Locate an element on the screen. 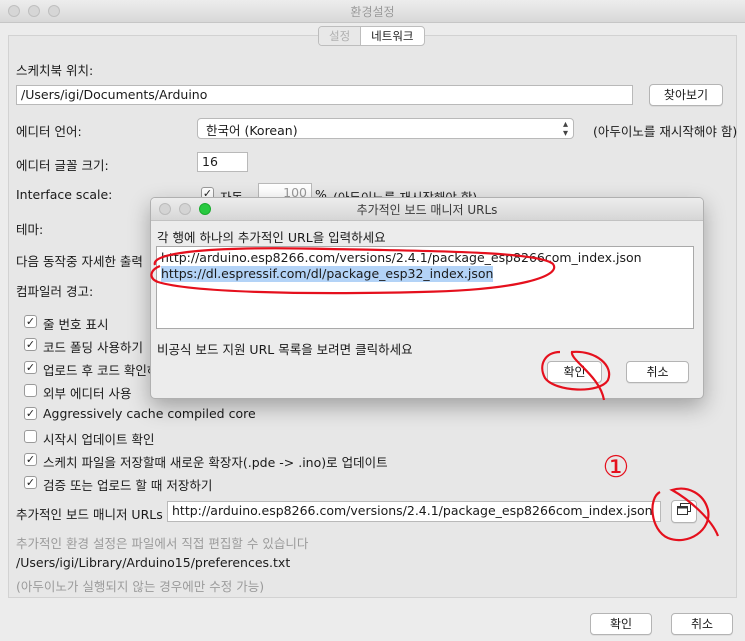 The image size is (745, 641). preferences-tabs: 설정 네트워크 is located at coordinates (371, 36).